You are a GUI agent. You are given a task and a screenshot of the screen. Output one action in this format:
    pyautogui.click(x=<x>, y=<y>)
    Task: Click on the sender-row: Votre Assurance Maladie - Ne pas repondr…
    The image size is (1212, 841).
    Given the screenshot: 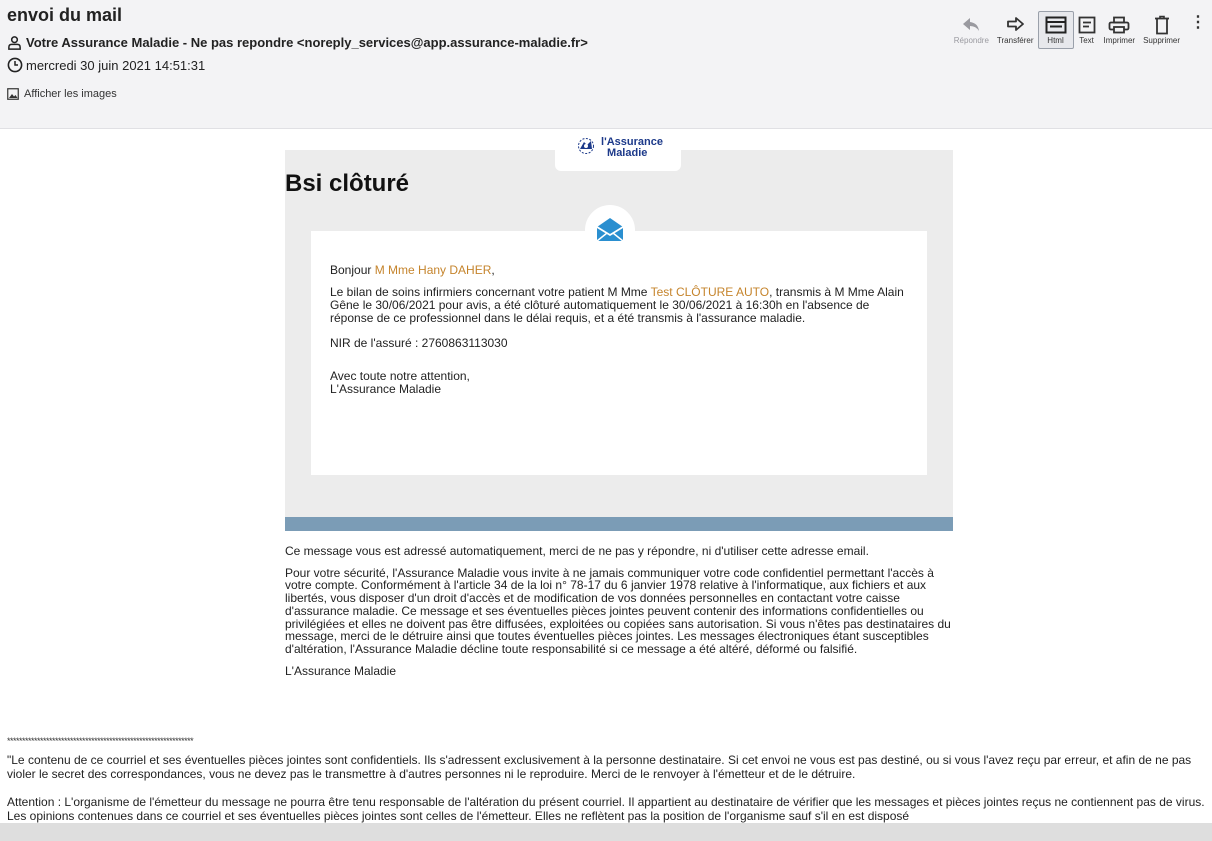 What is the action you would take?
    pyautogui.click(x=297, y=42)
    